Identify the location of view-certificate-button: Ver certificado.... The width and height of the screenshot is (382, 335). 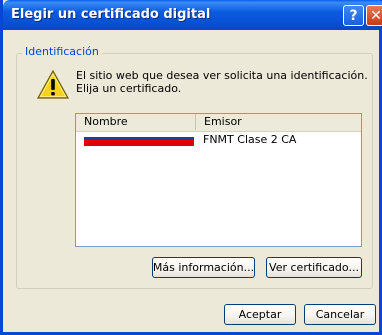
(314, 267).